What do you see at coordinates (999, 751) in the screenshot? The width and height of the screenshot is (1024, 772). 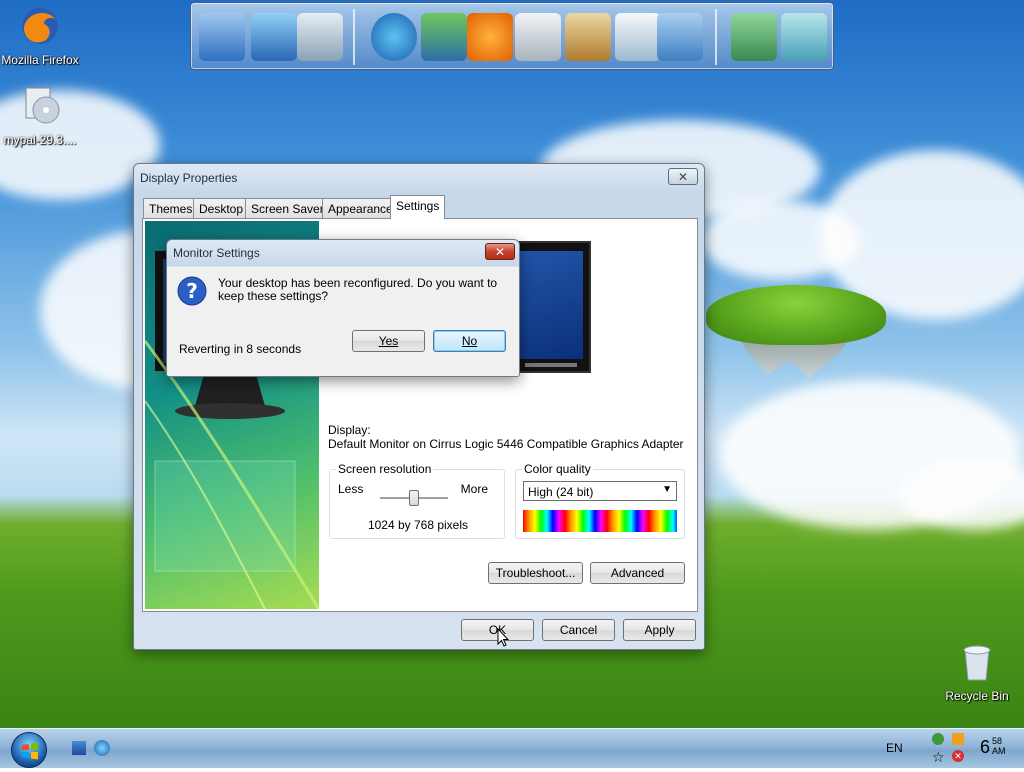 I see `clock-ampm: AM` at bounding box center [999, 751].